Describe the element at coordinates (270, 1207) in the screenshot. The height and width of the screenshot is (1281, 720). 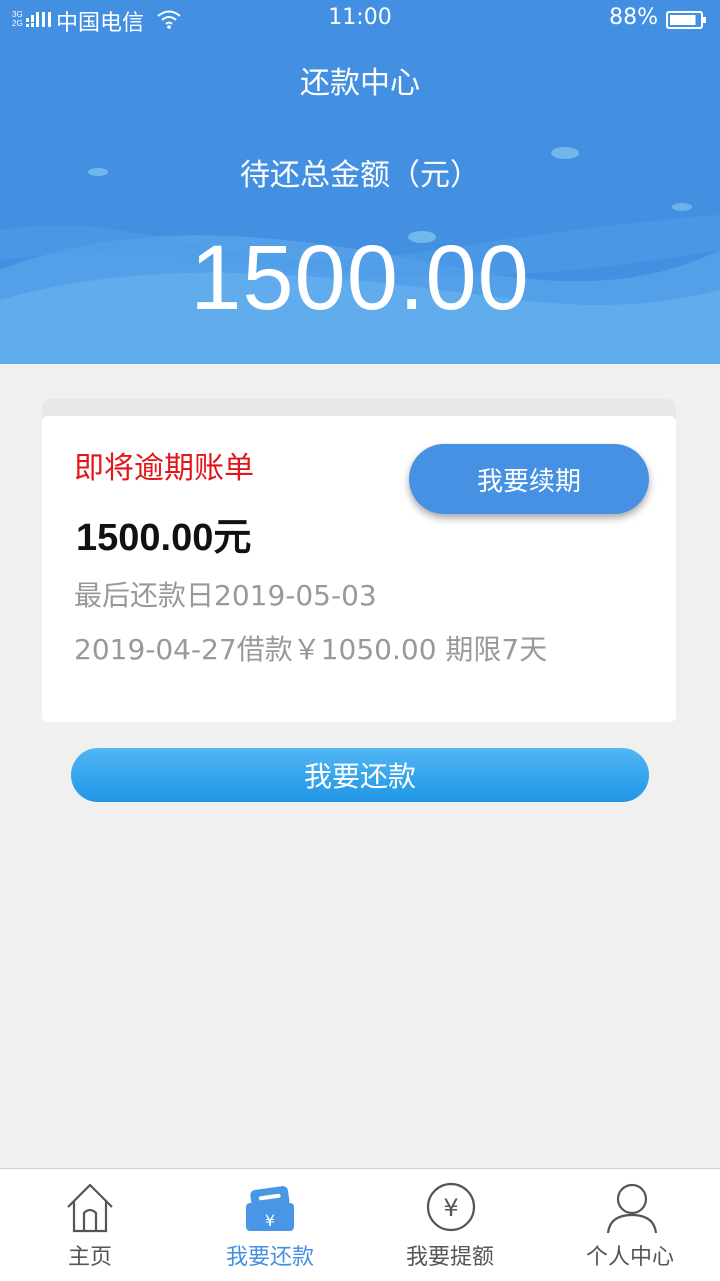
I see `wallet-icon: ¥` at that location.